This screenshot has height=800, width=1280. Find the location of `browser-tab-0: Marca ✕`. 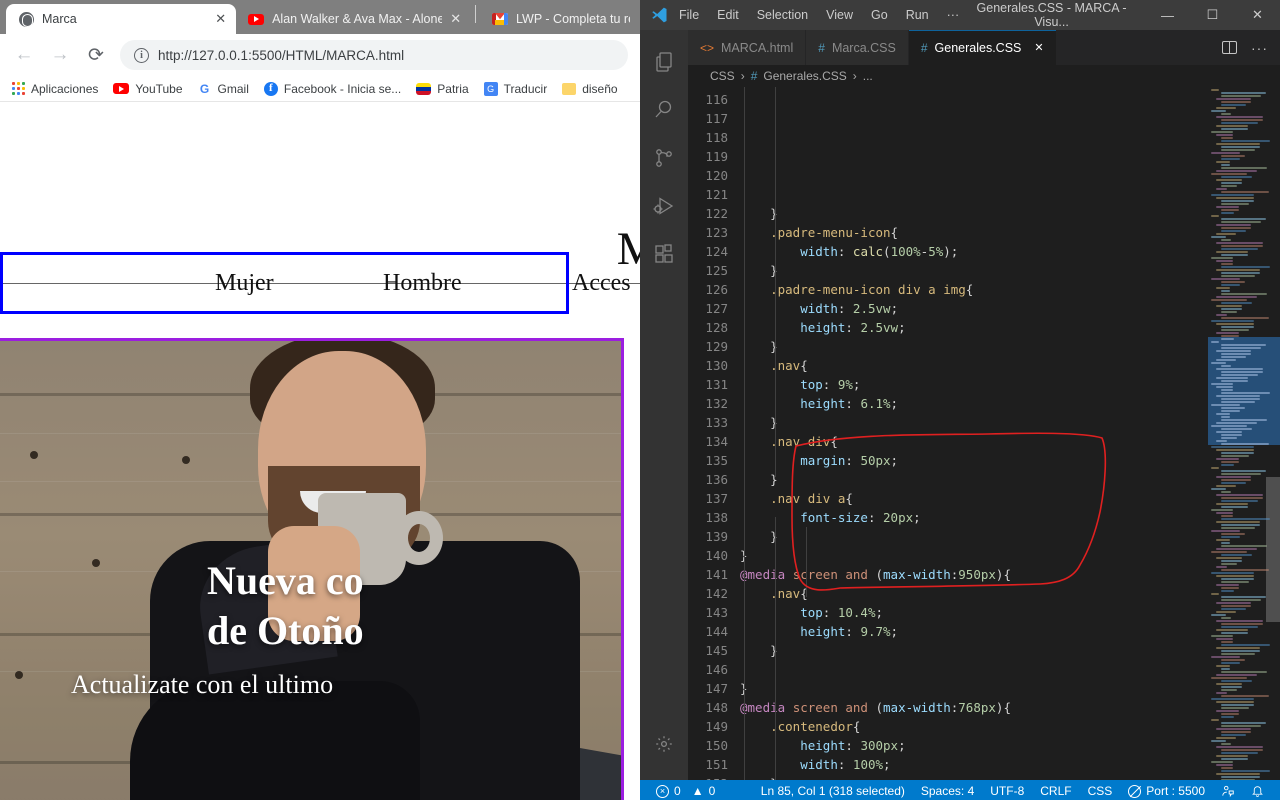

browser-tab-0: Marca ✕ is located at coordinates (121, 19).